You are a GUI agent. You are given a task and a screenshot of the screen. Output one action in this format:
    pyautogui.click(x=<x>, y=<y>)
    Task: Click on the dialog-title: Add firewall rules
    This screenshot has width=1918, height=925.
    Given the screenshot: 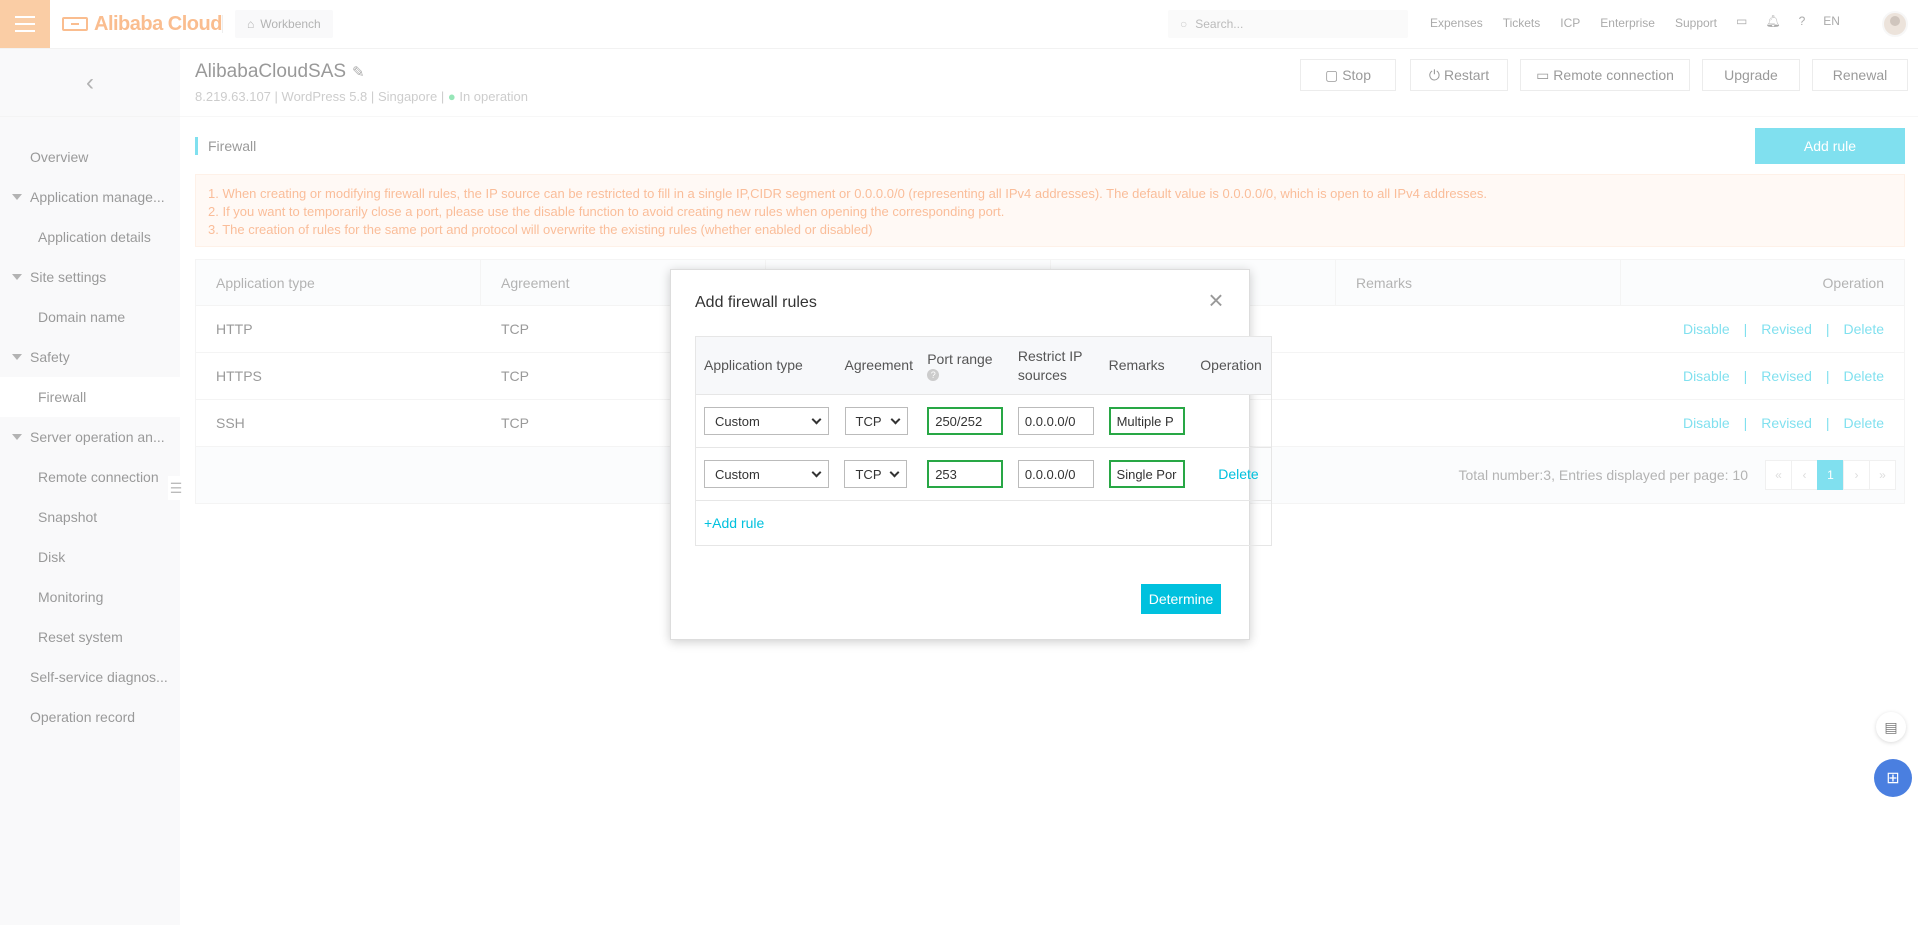 What is the action you would take?
    pyautogui.click(x=756, y=302)
    